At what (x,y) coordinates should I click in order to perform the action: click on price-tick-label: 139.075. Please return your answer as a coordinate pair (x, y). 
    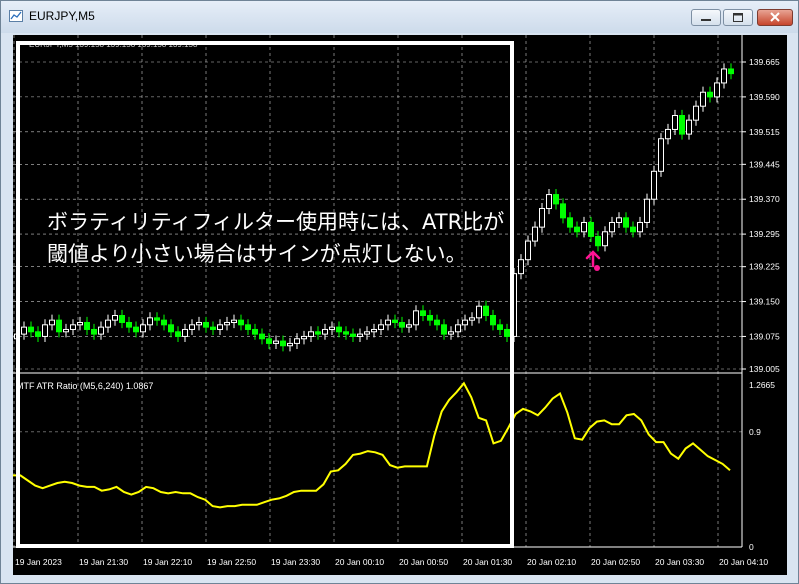
    Looking at the image, I should click on (764, 336).